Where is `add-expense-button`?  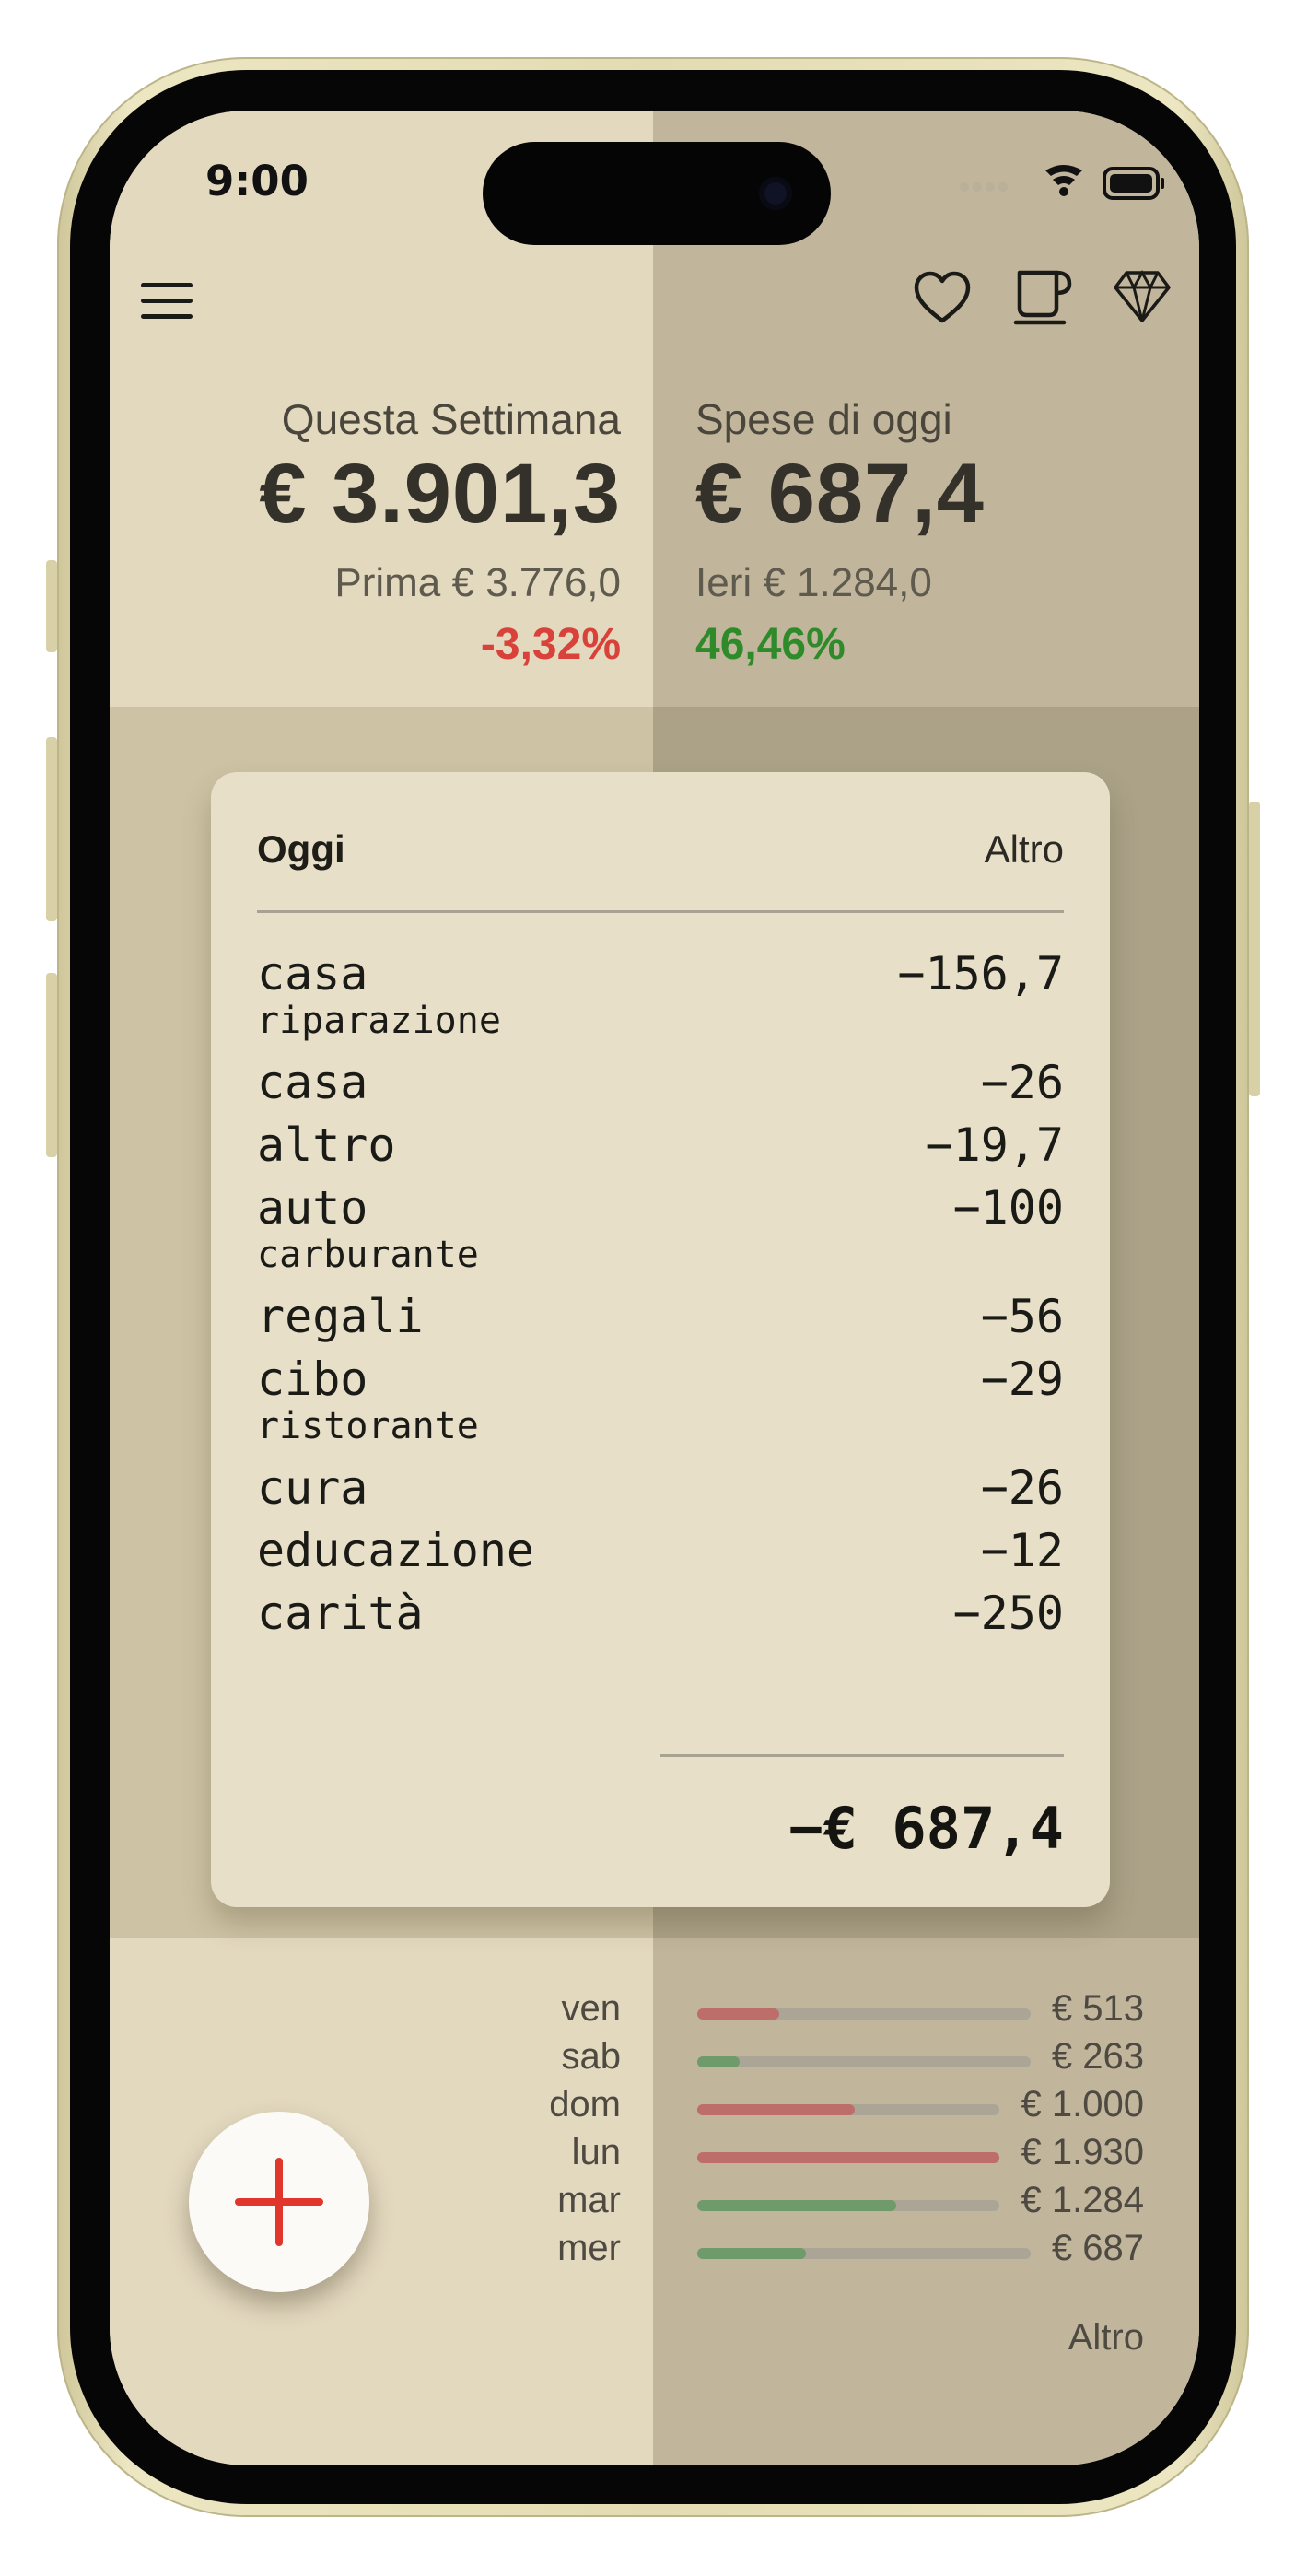
add-expense-button is located at coordinates (279, 2202).